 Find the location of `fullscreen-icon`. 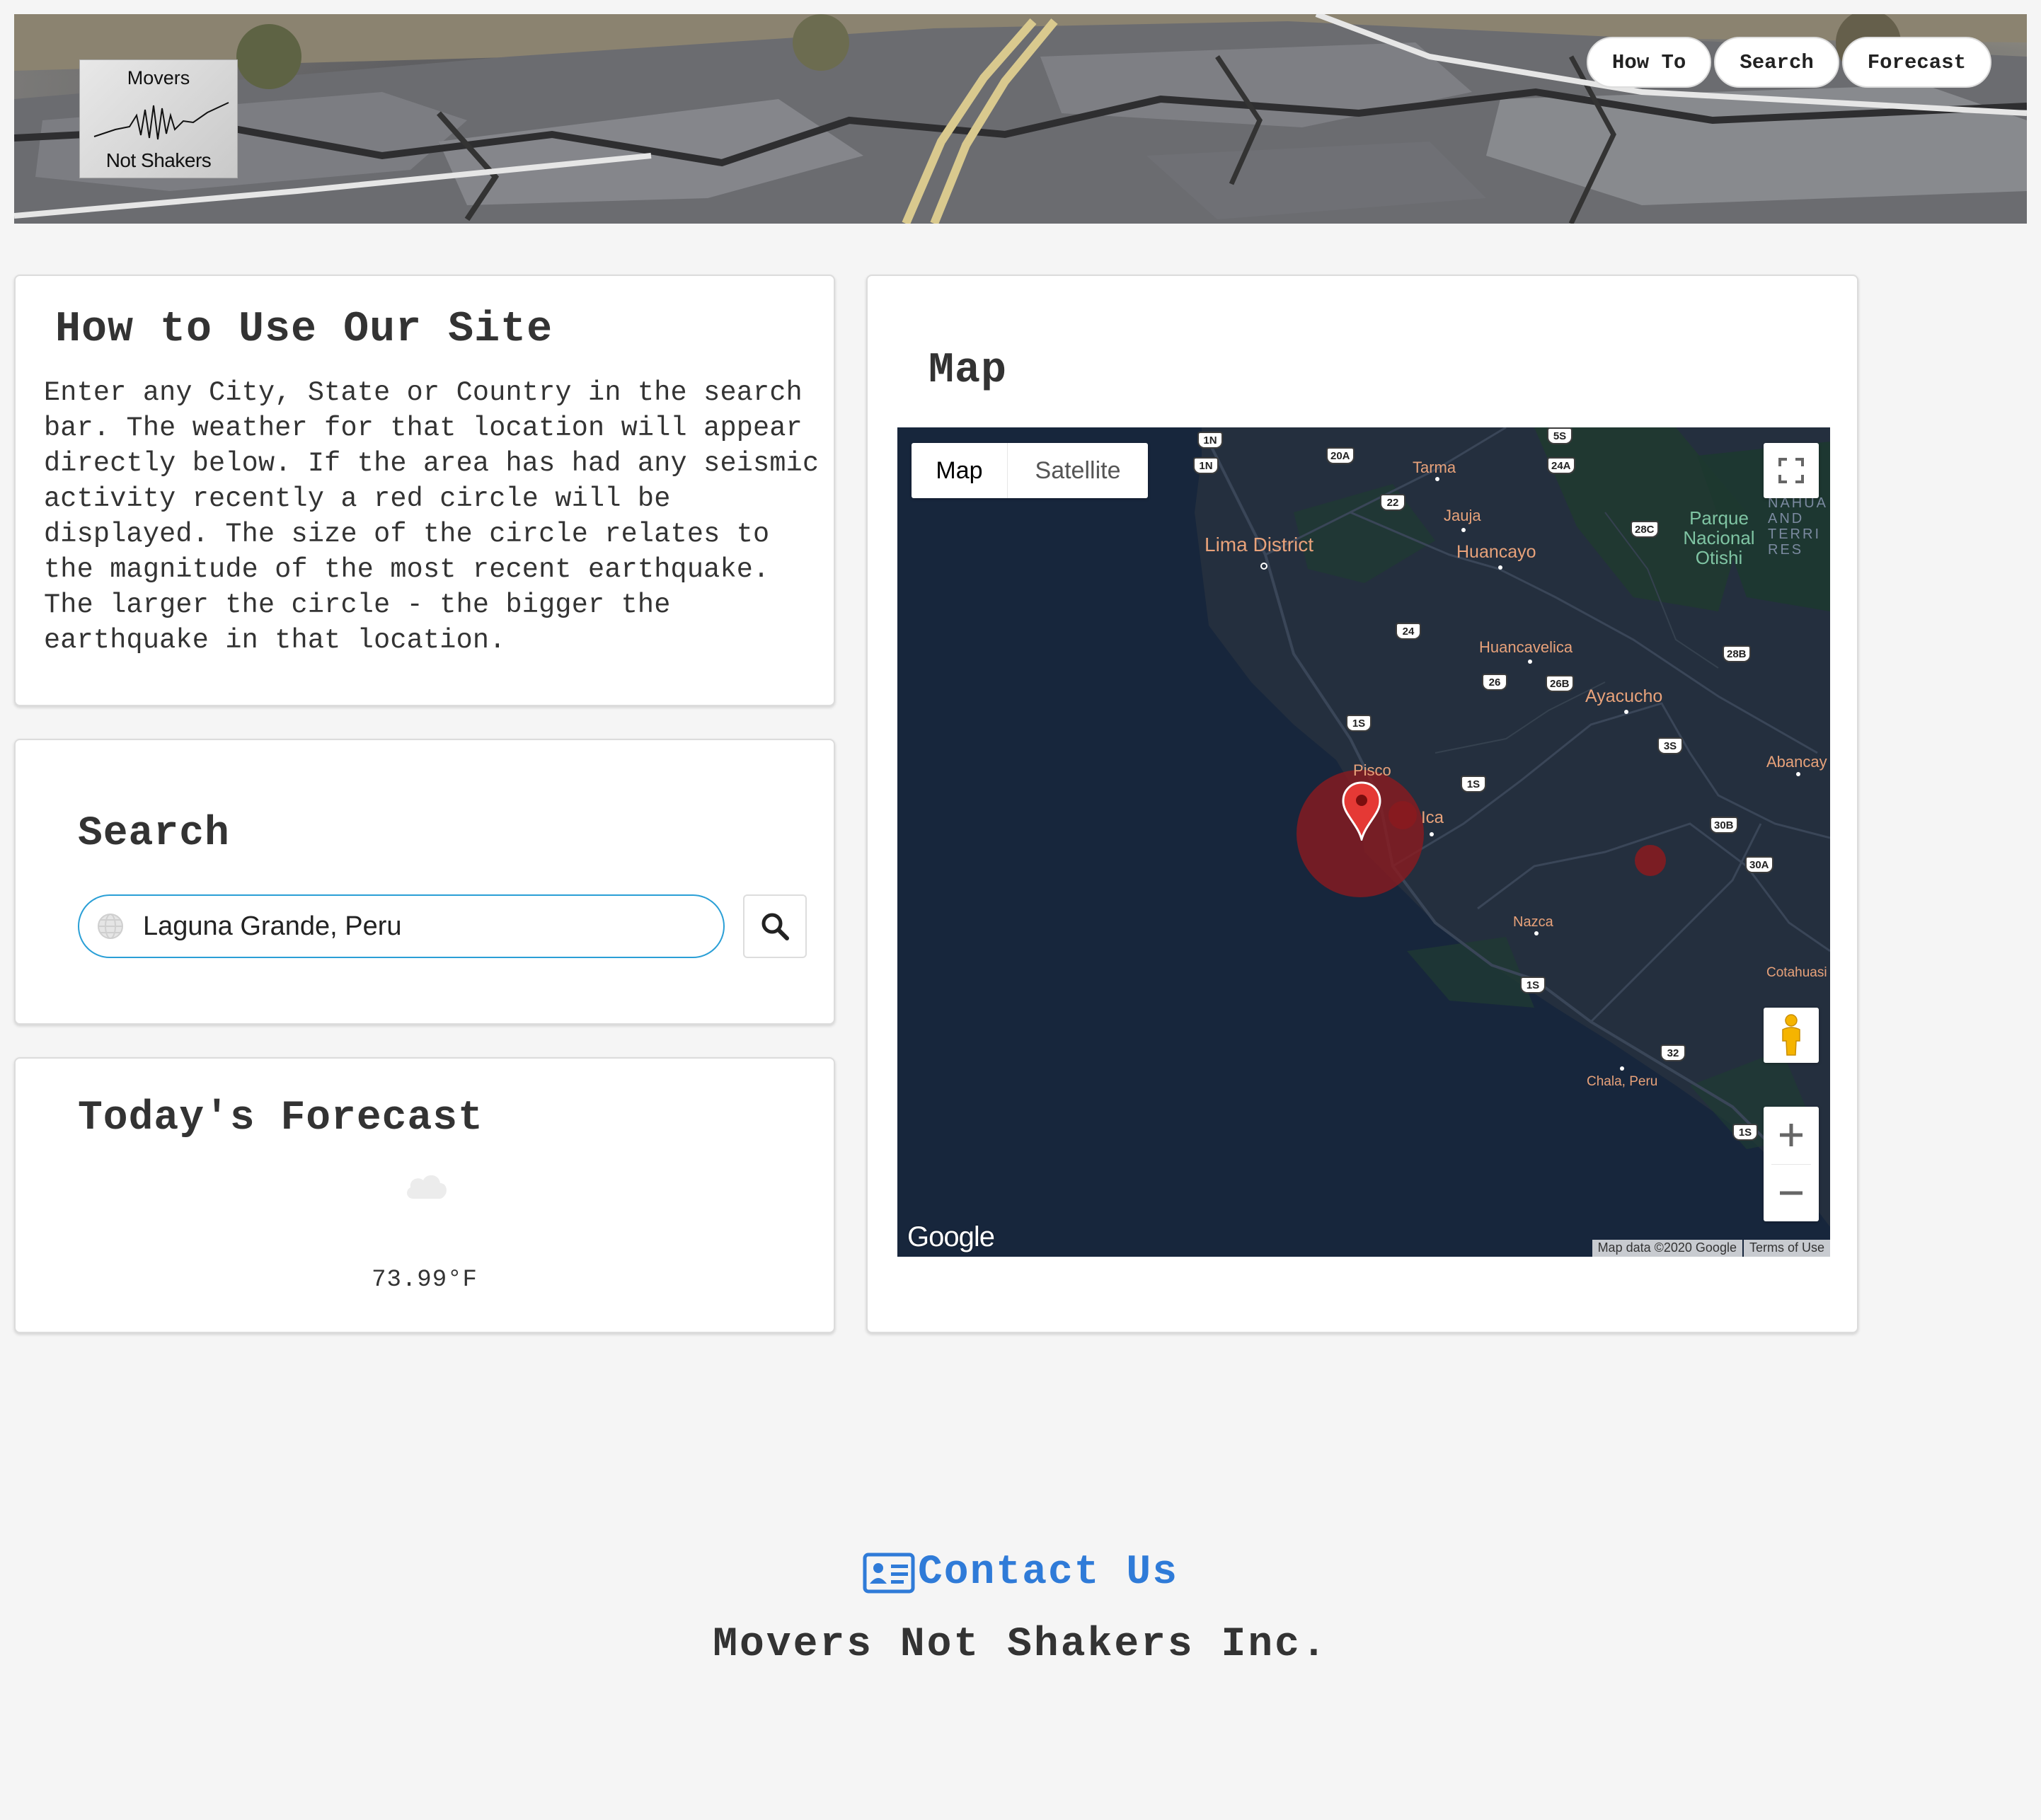

fullscreen-icon is located at coordinates (1791, 470).